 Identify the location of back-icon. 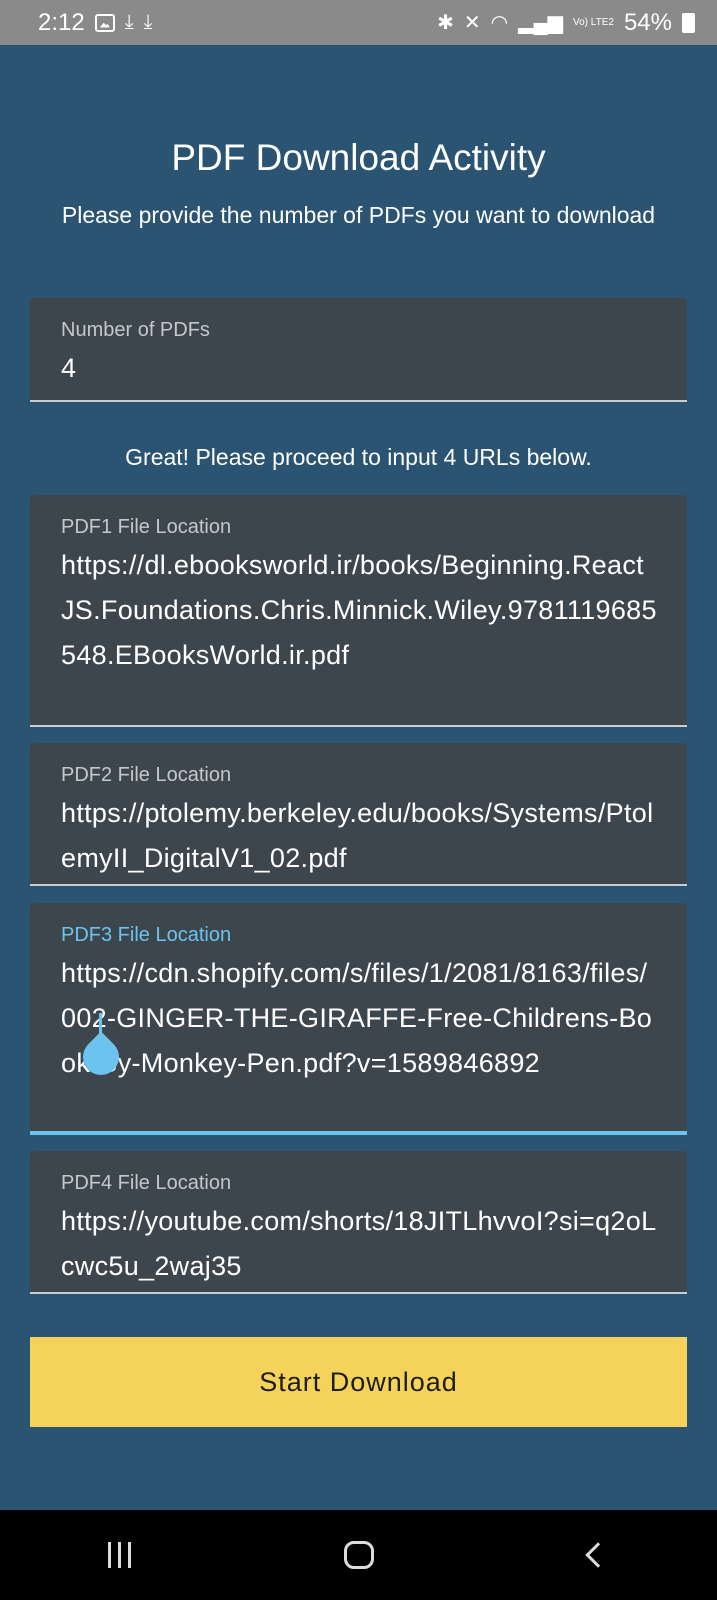
(597, 1555).